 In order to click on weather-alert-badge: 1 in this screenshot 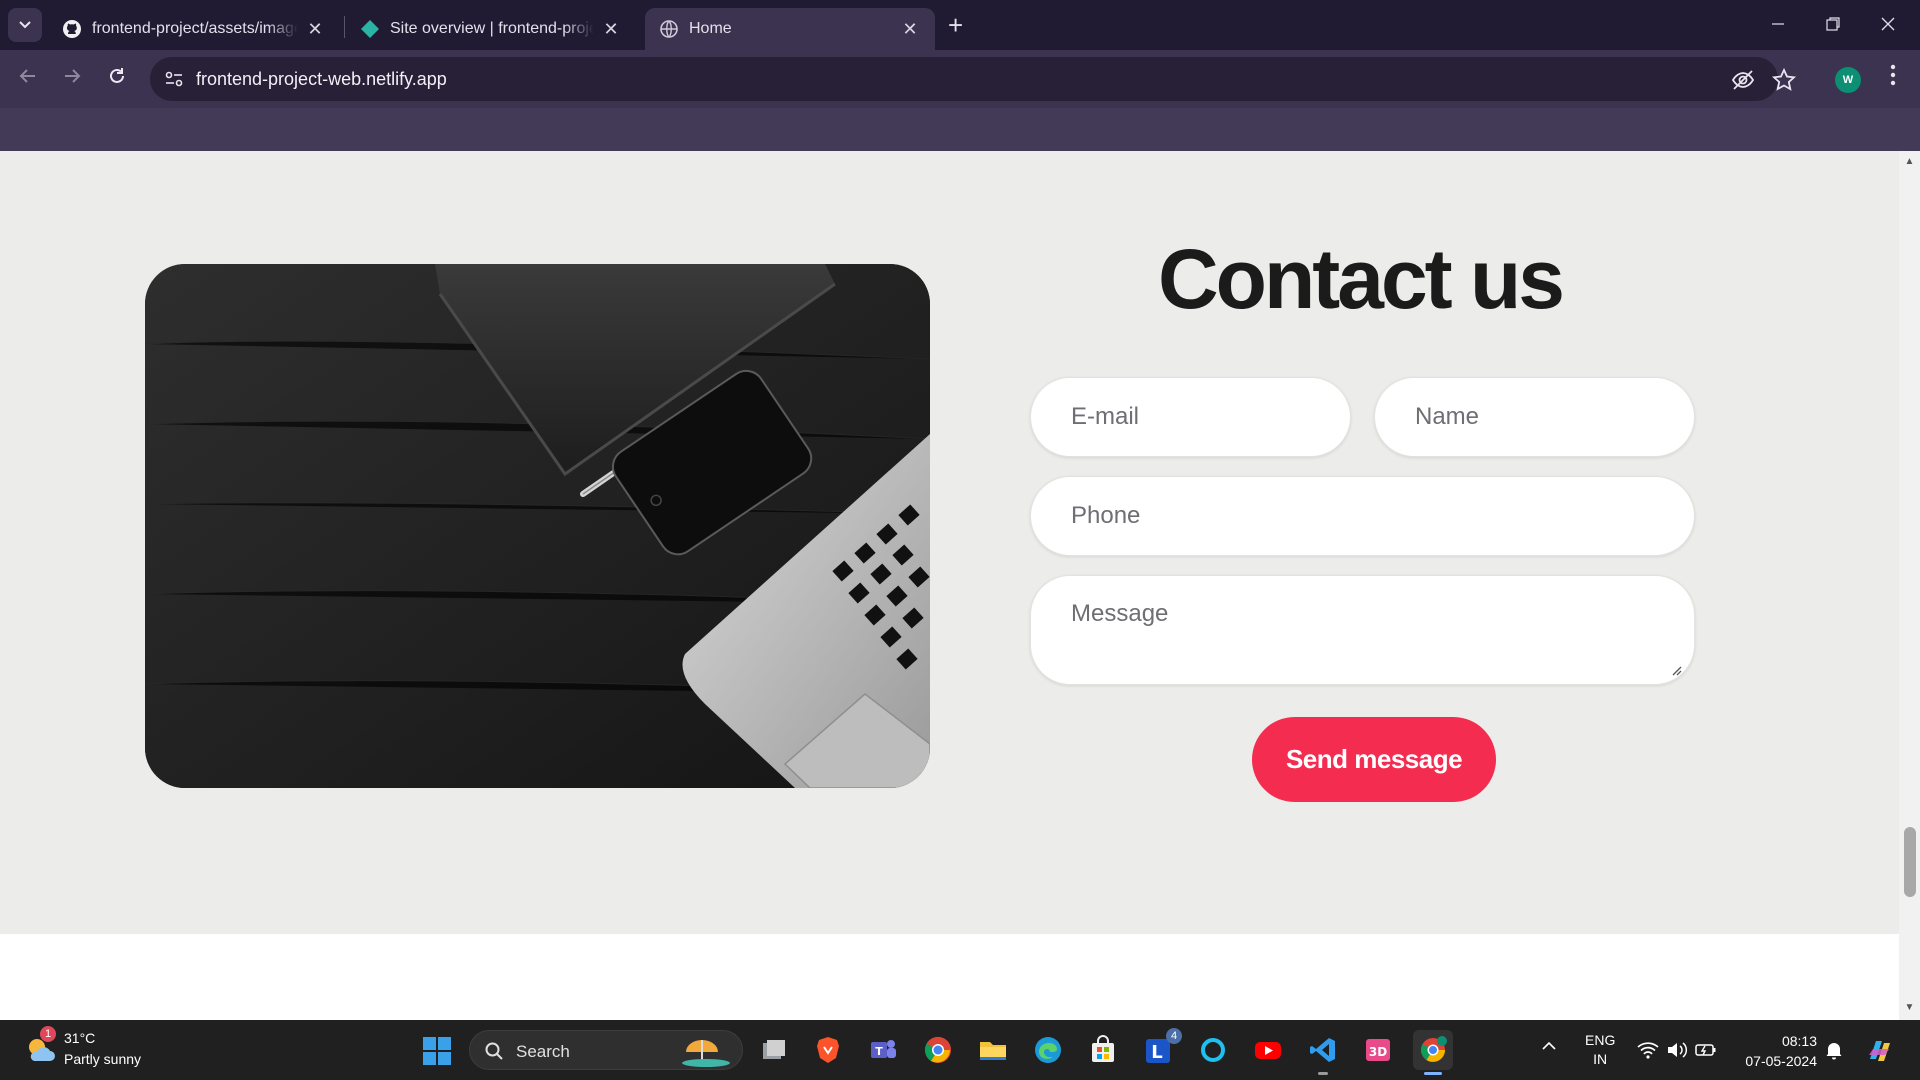, I will do `click(48, 1034)`.